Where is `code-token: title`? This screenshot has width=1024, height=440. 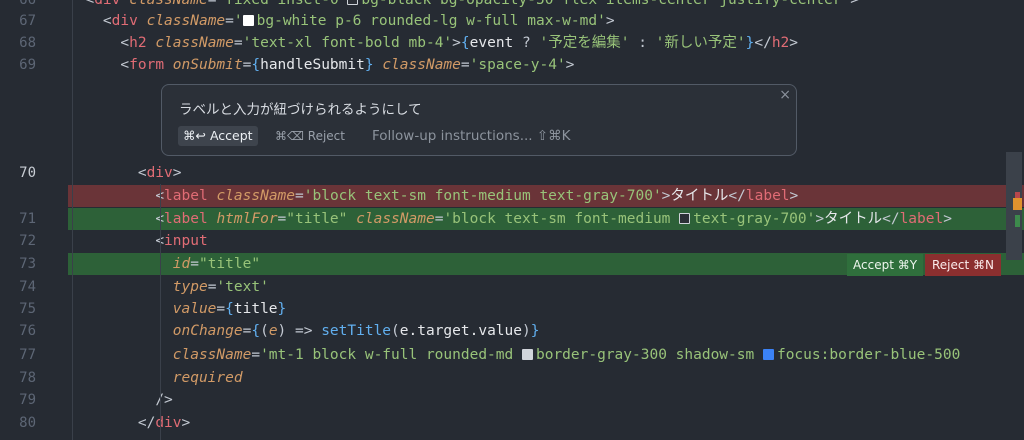
code-token: title is located at coordinates (255, 309).